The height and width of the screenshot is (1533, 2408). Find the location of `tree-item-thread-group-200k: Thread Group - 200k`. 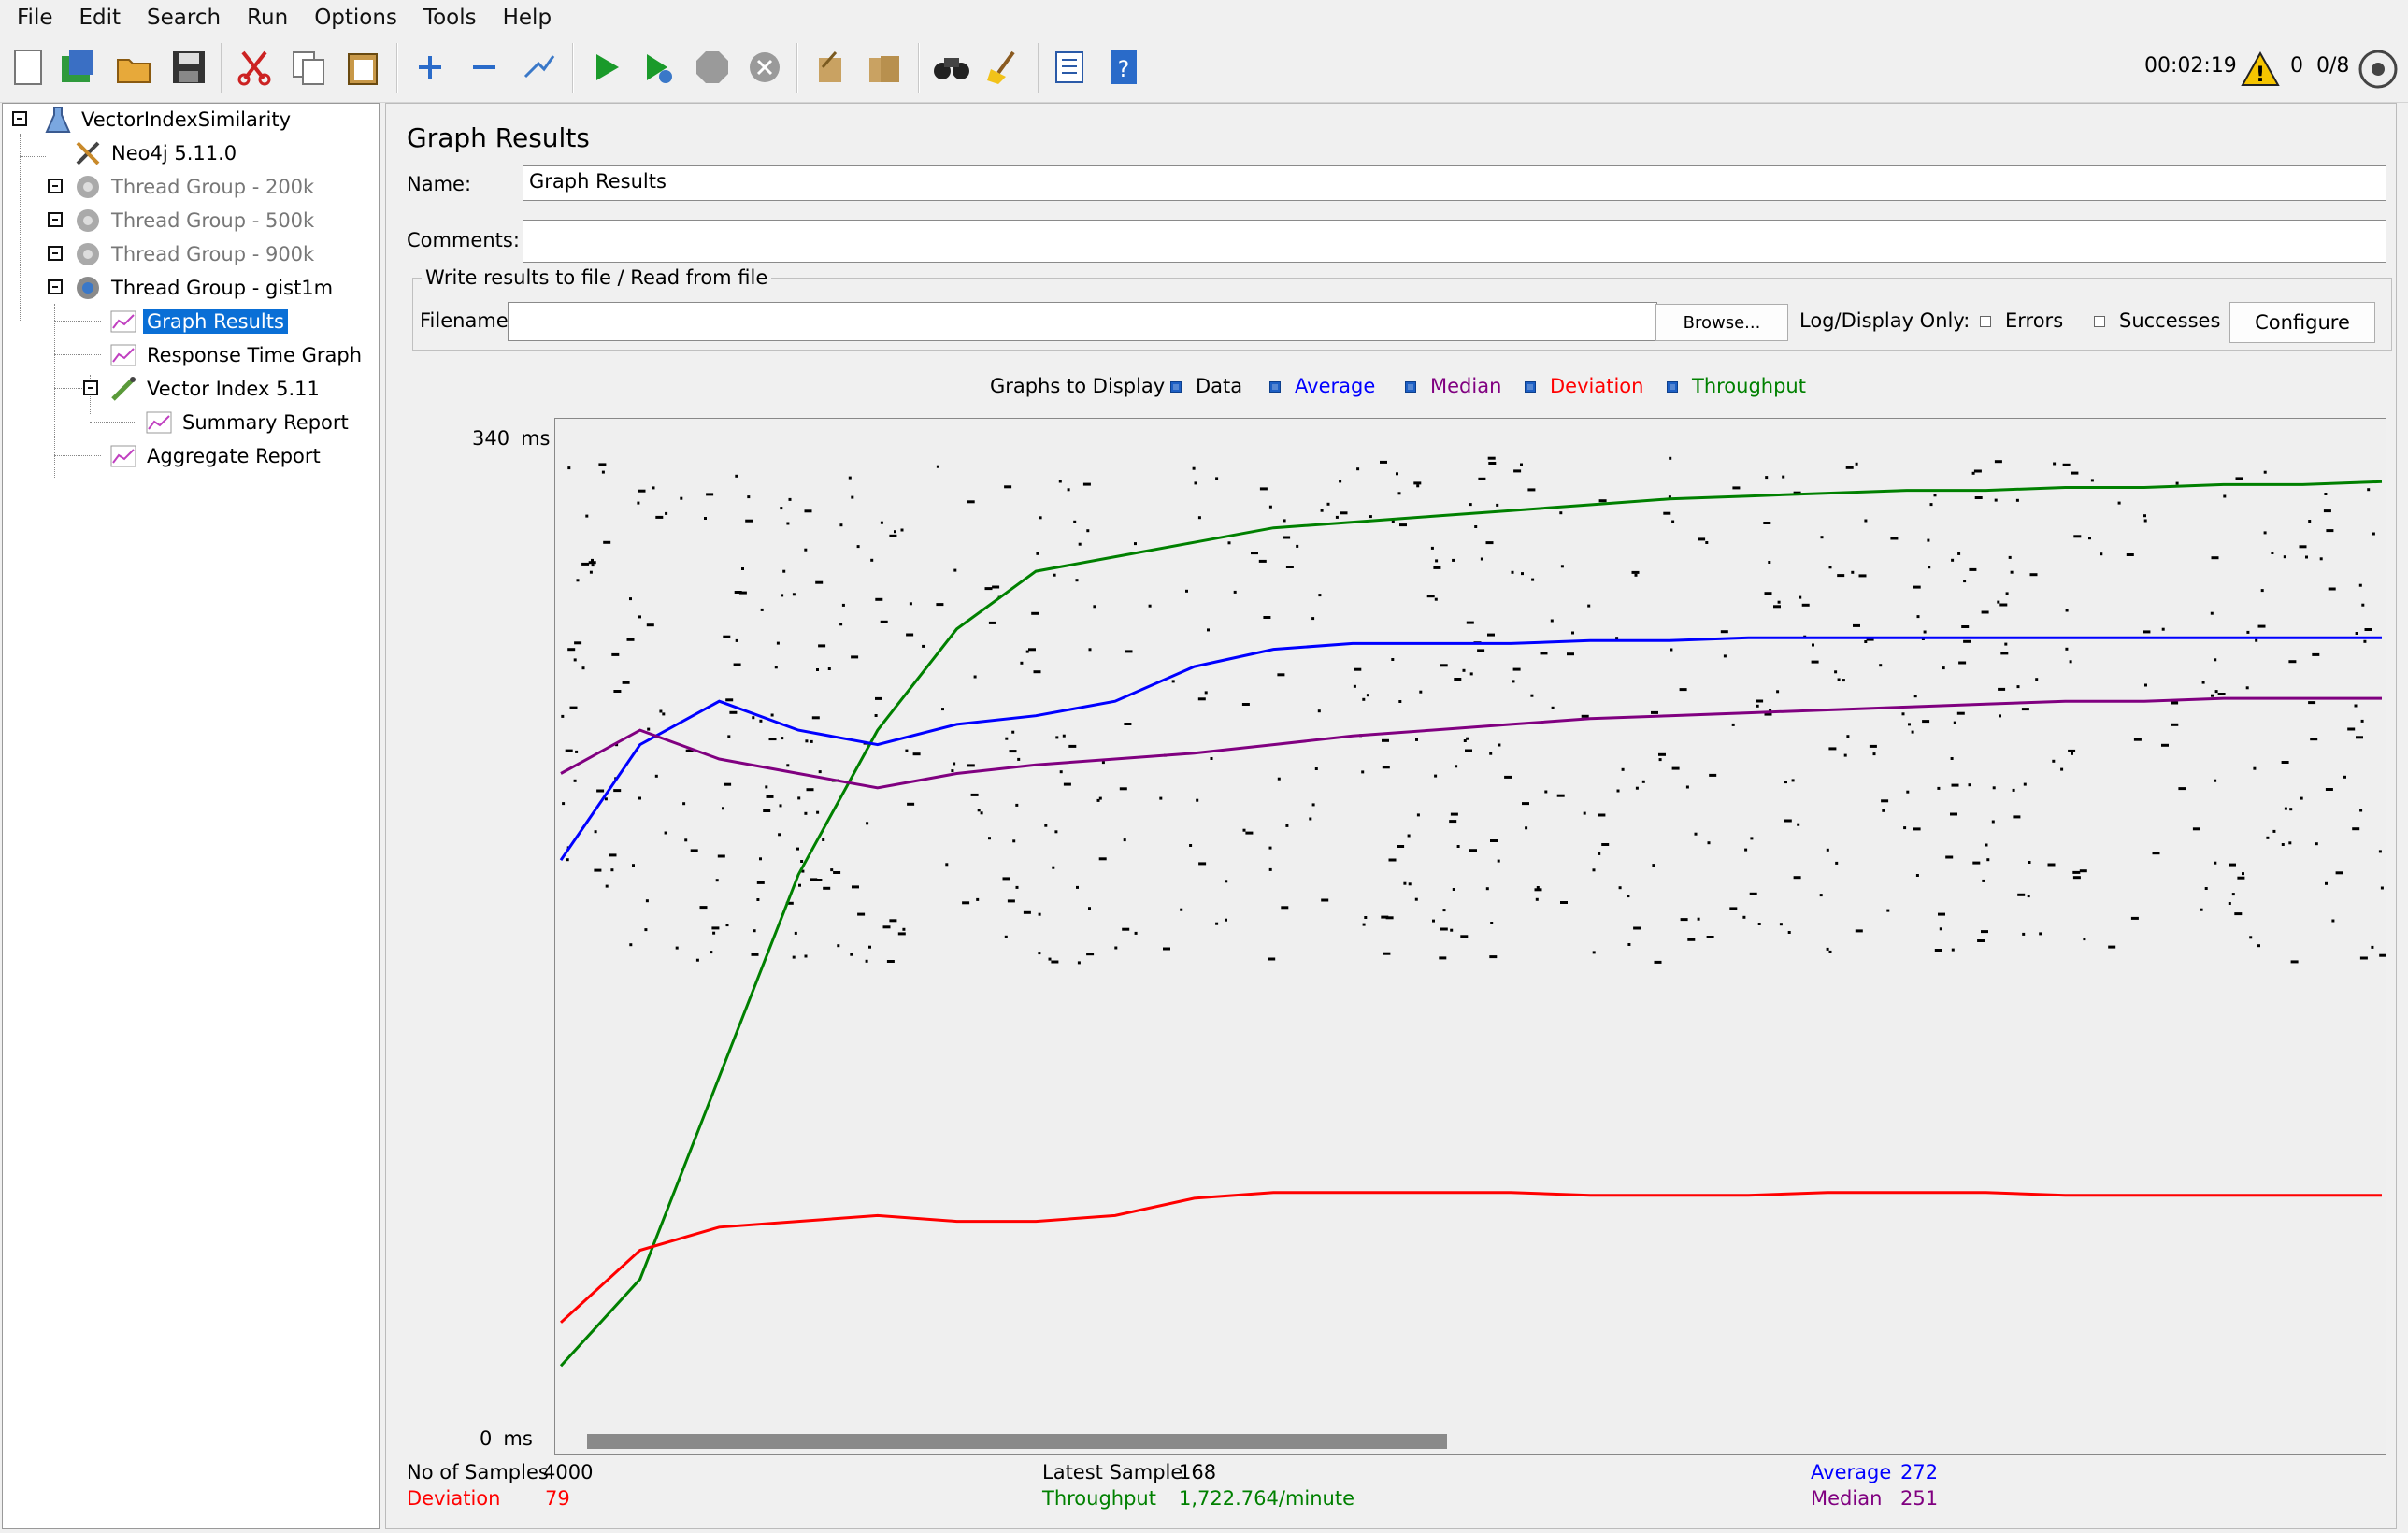

tree-item-thread-group-200k: Thread Group - 200k is located at coordinates (196, 187).